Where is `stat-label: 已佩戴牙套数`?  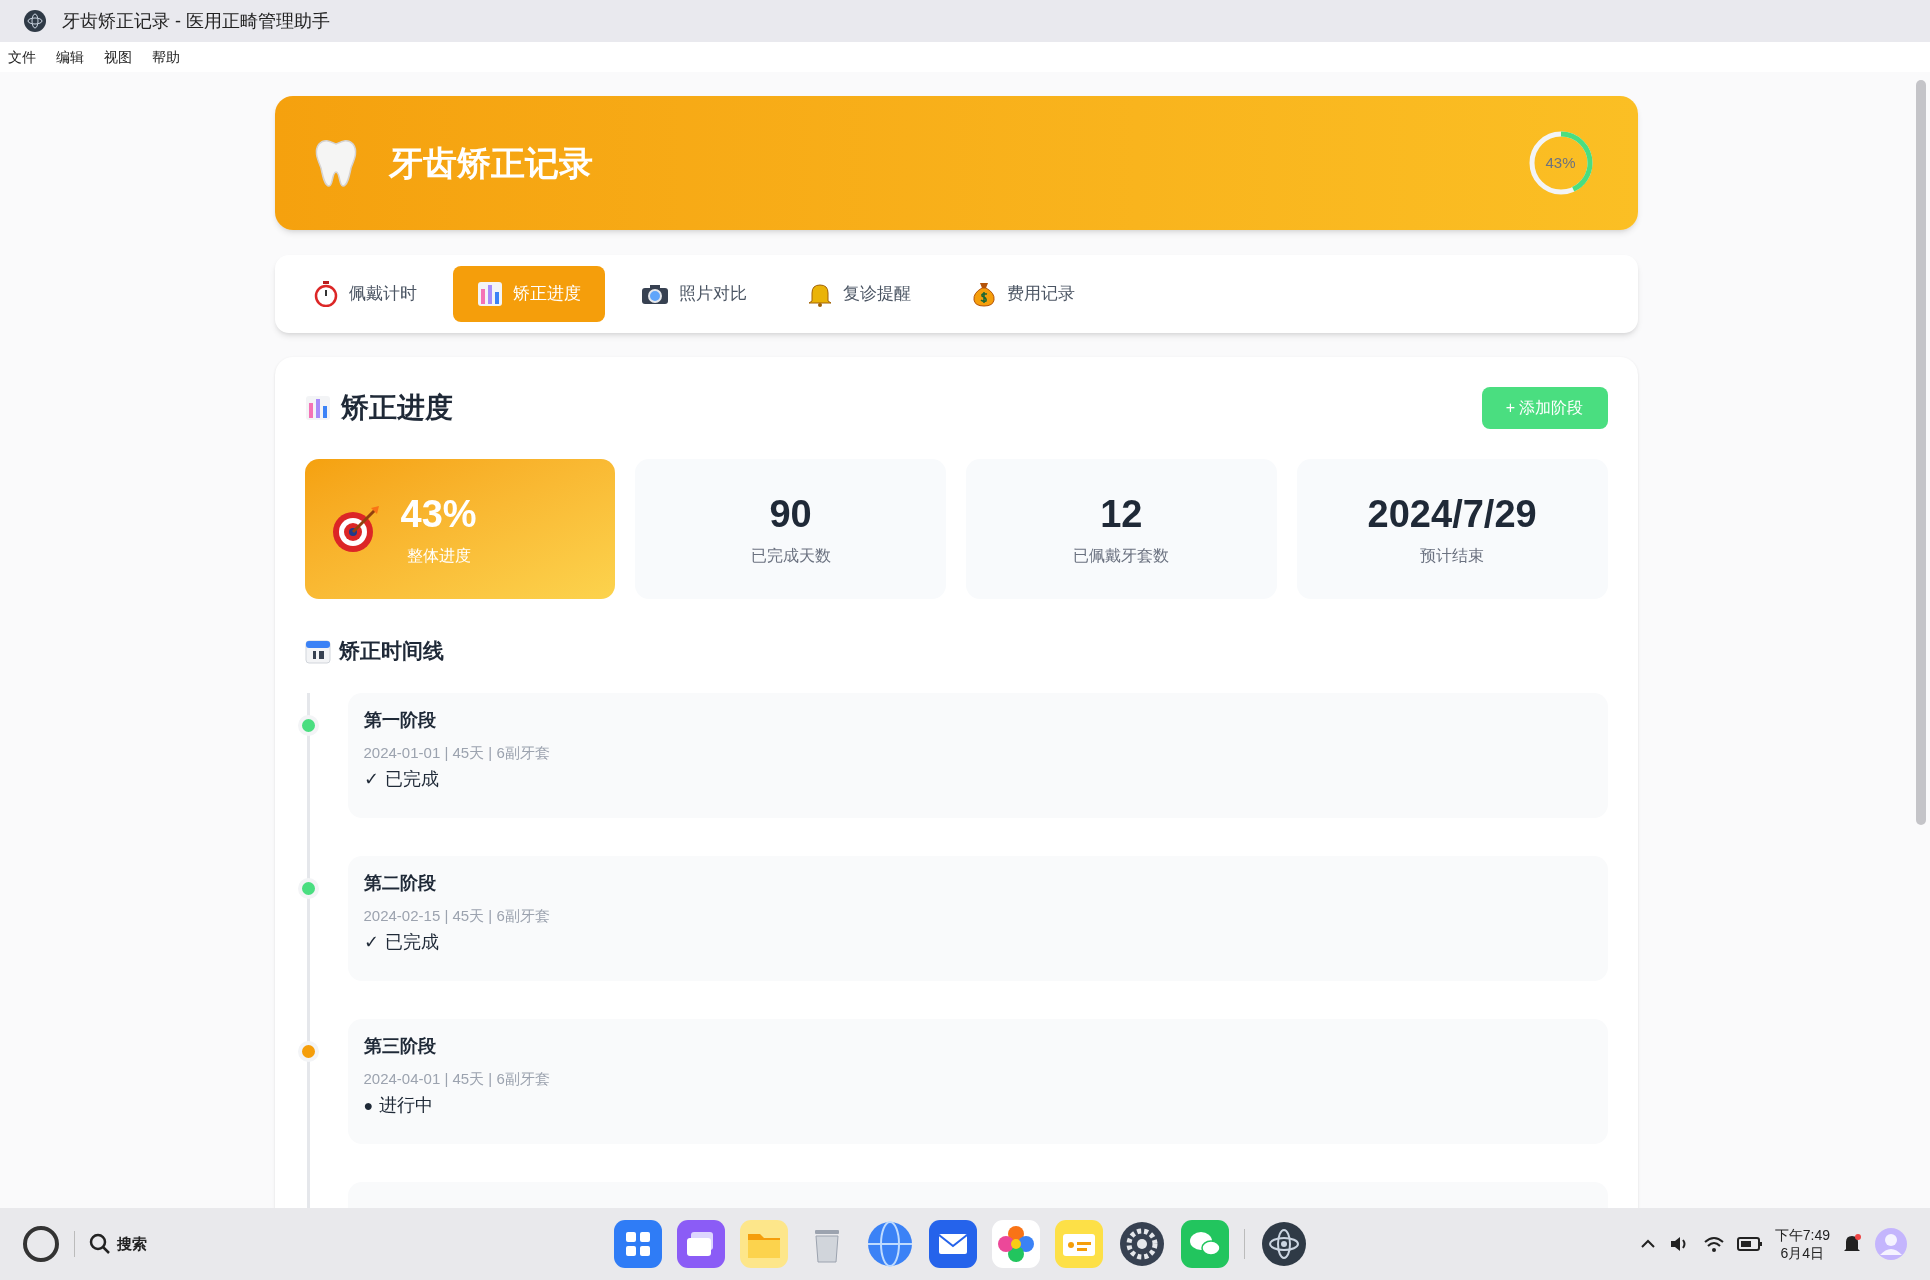 stat-label: 已佩戴牙套数 is located at coordinates (1121, 556).